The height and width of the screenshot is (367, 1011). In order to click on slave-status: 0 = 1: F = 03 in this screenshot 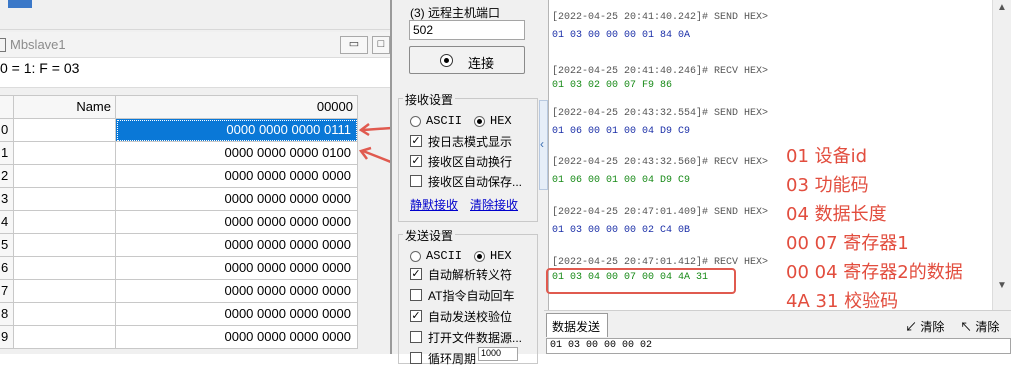, I will do `click(195, 73)`.